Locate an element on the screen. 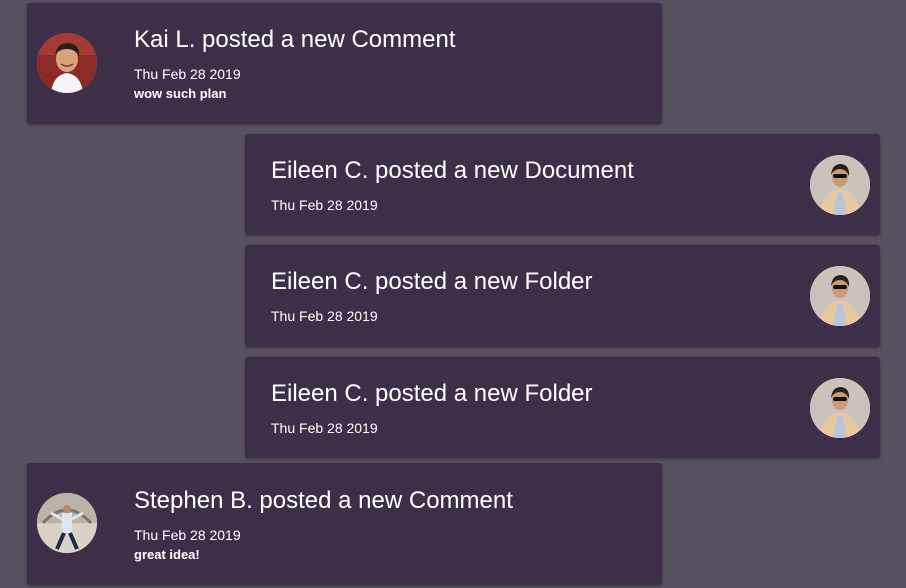  kai-avatar-icon is located at coordinates (67, 63).